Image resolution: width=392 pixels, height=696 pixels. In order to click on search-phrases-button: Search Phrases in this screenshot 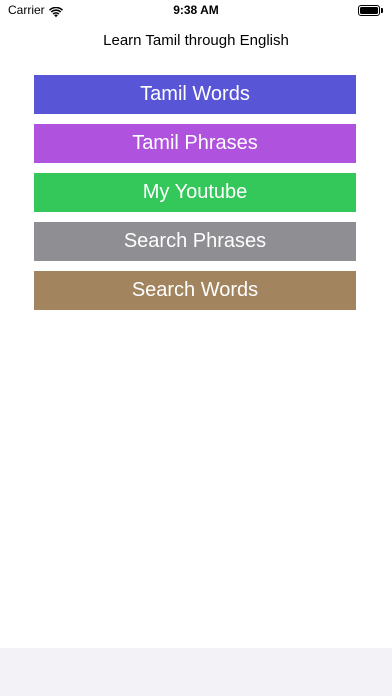, I will do `click(195, 241)`.